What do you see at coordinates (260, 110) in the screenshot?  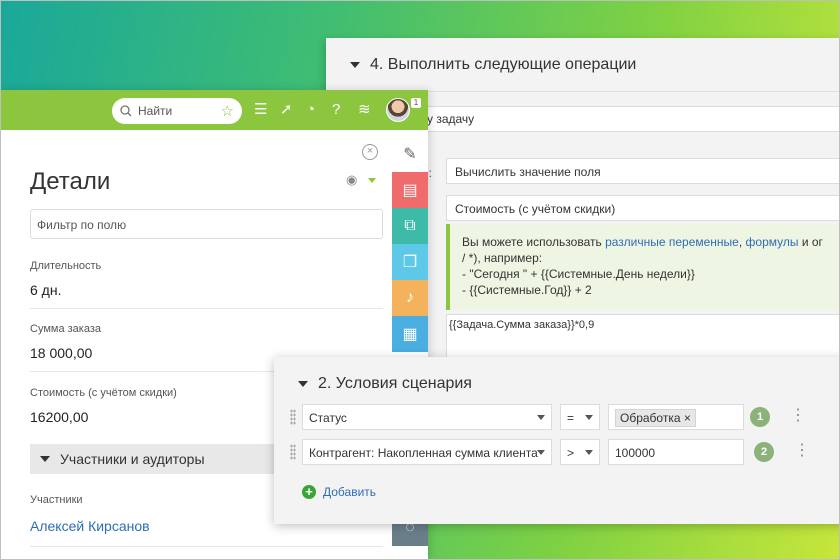 I see `menu-icon: ☰` at bounding box center [260, 110].